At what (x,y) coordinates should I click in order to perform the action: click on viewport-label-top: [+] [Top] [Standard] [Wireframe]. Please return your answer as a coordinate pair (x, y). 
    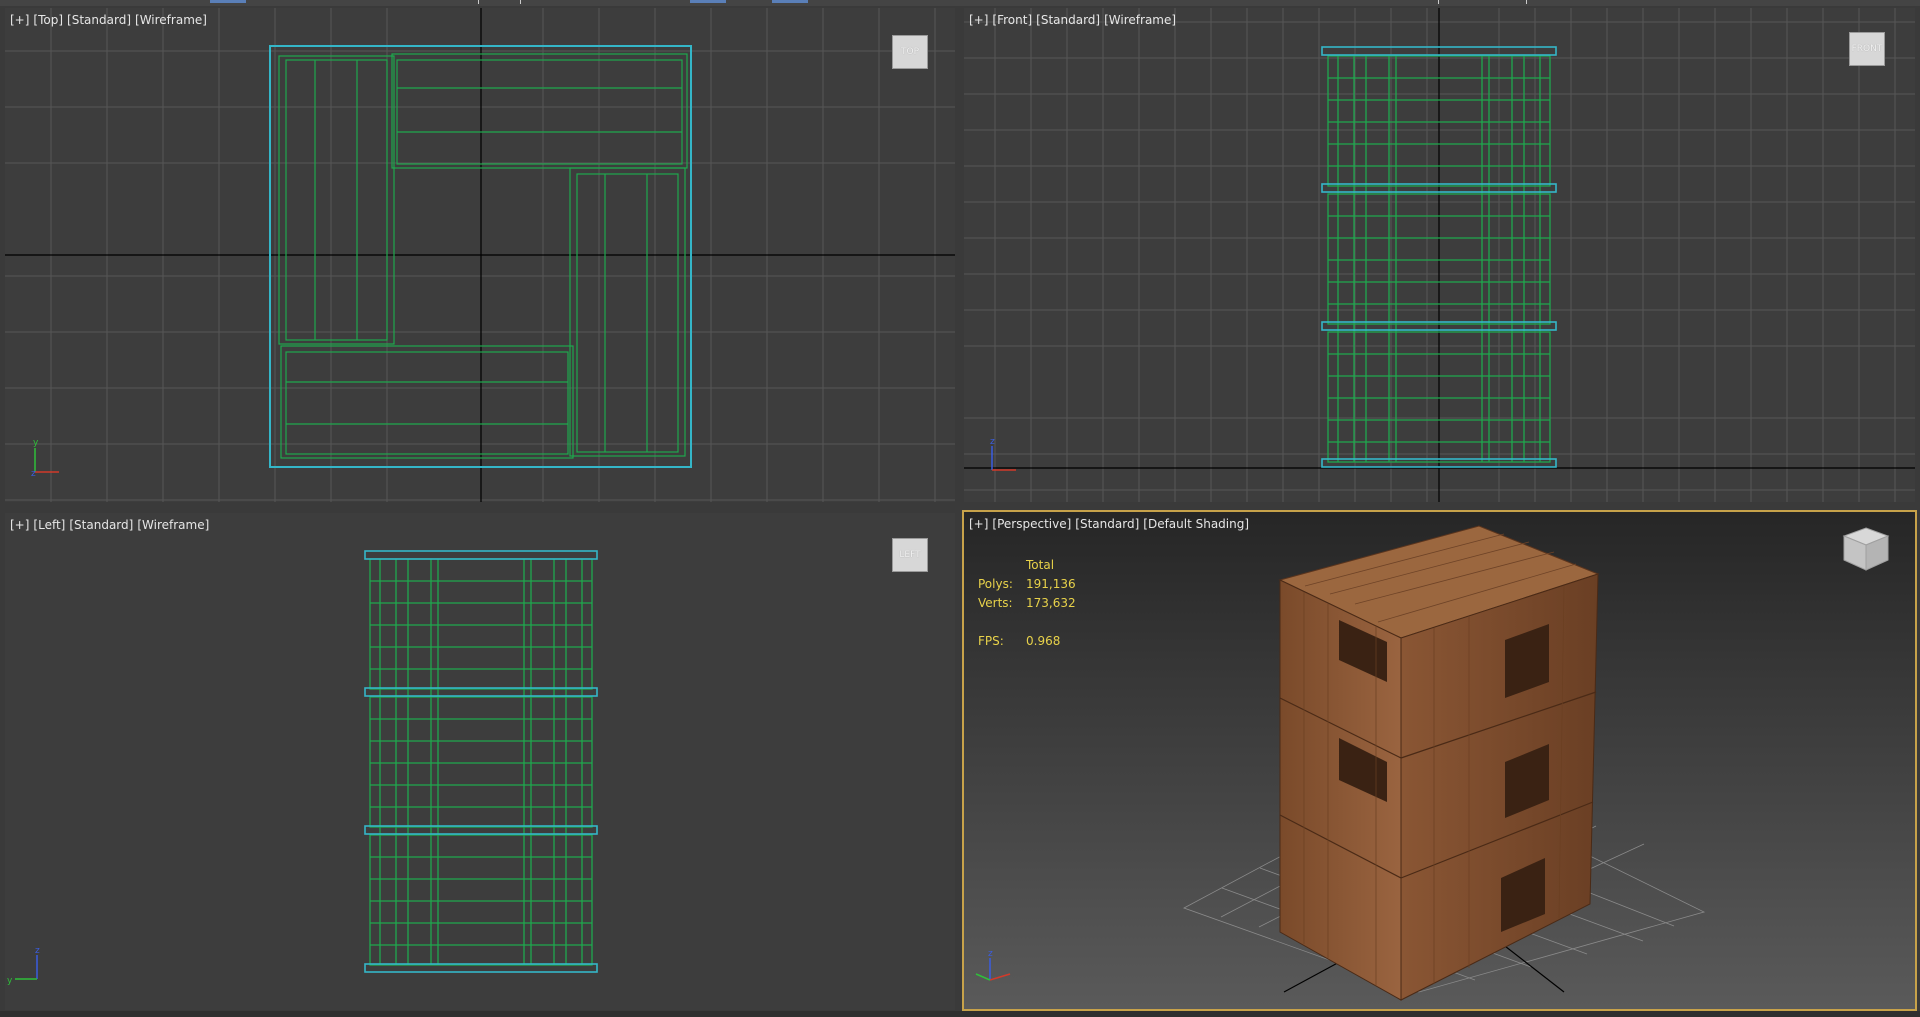
    Looking at the image, I should click on (110, 20).